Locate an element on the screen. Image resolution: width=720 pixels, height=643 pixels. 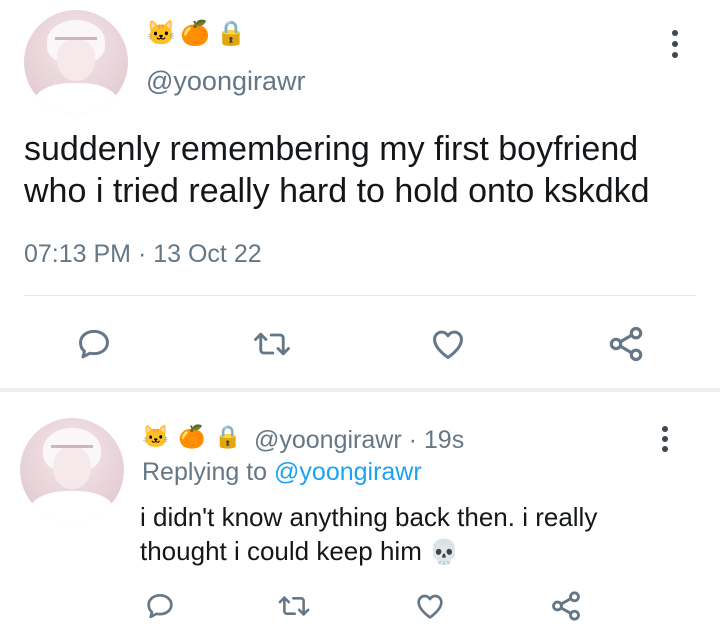
time-ago: 19s is located at coordinates (444, 440).